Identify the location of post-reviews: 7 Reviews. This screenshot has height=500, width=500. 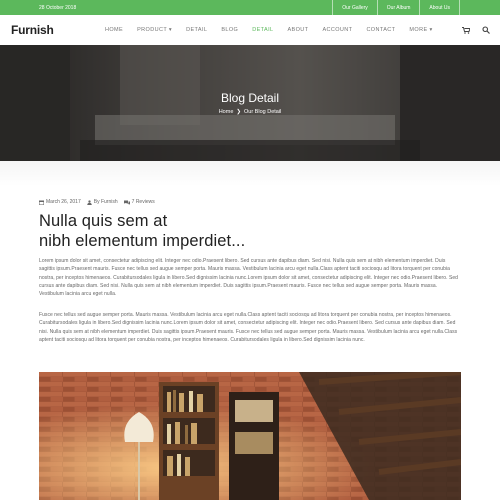
(139, 202).